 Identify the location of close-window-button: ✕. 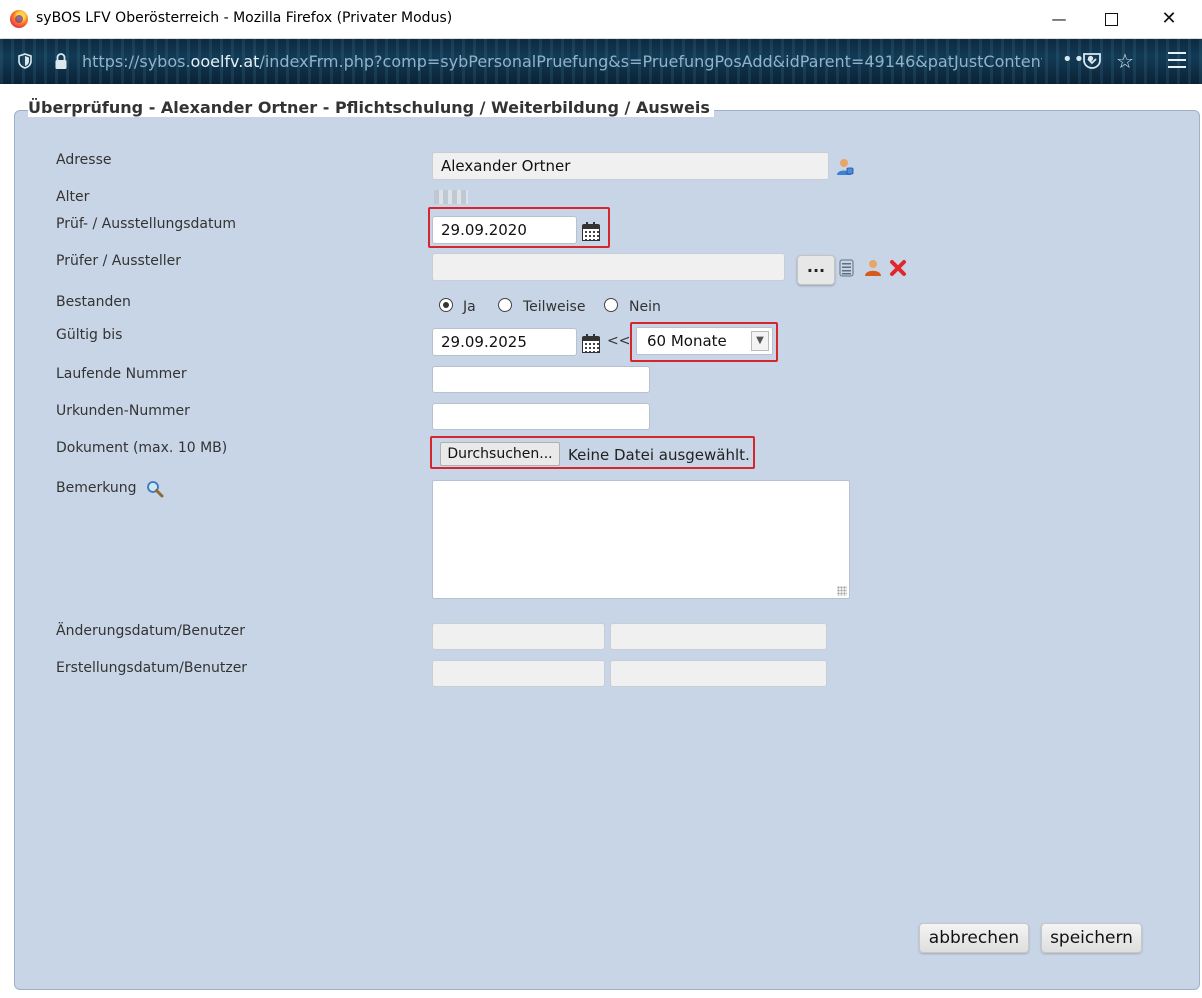
(1169, 19).